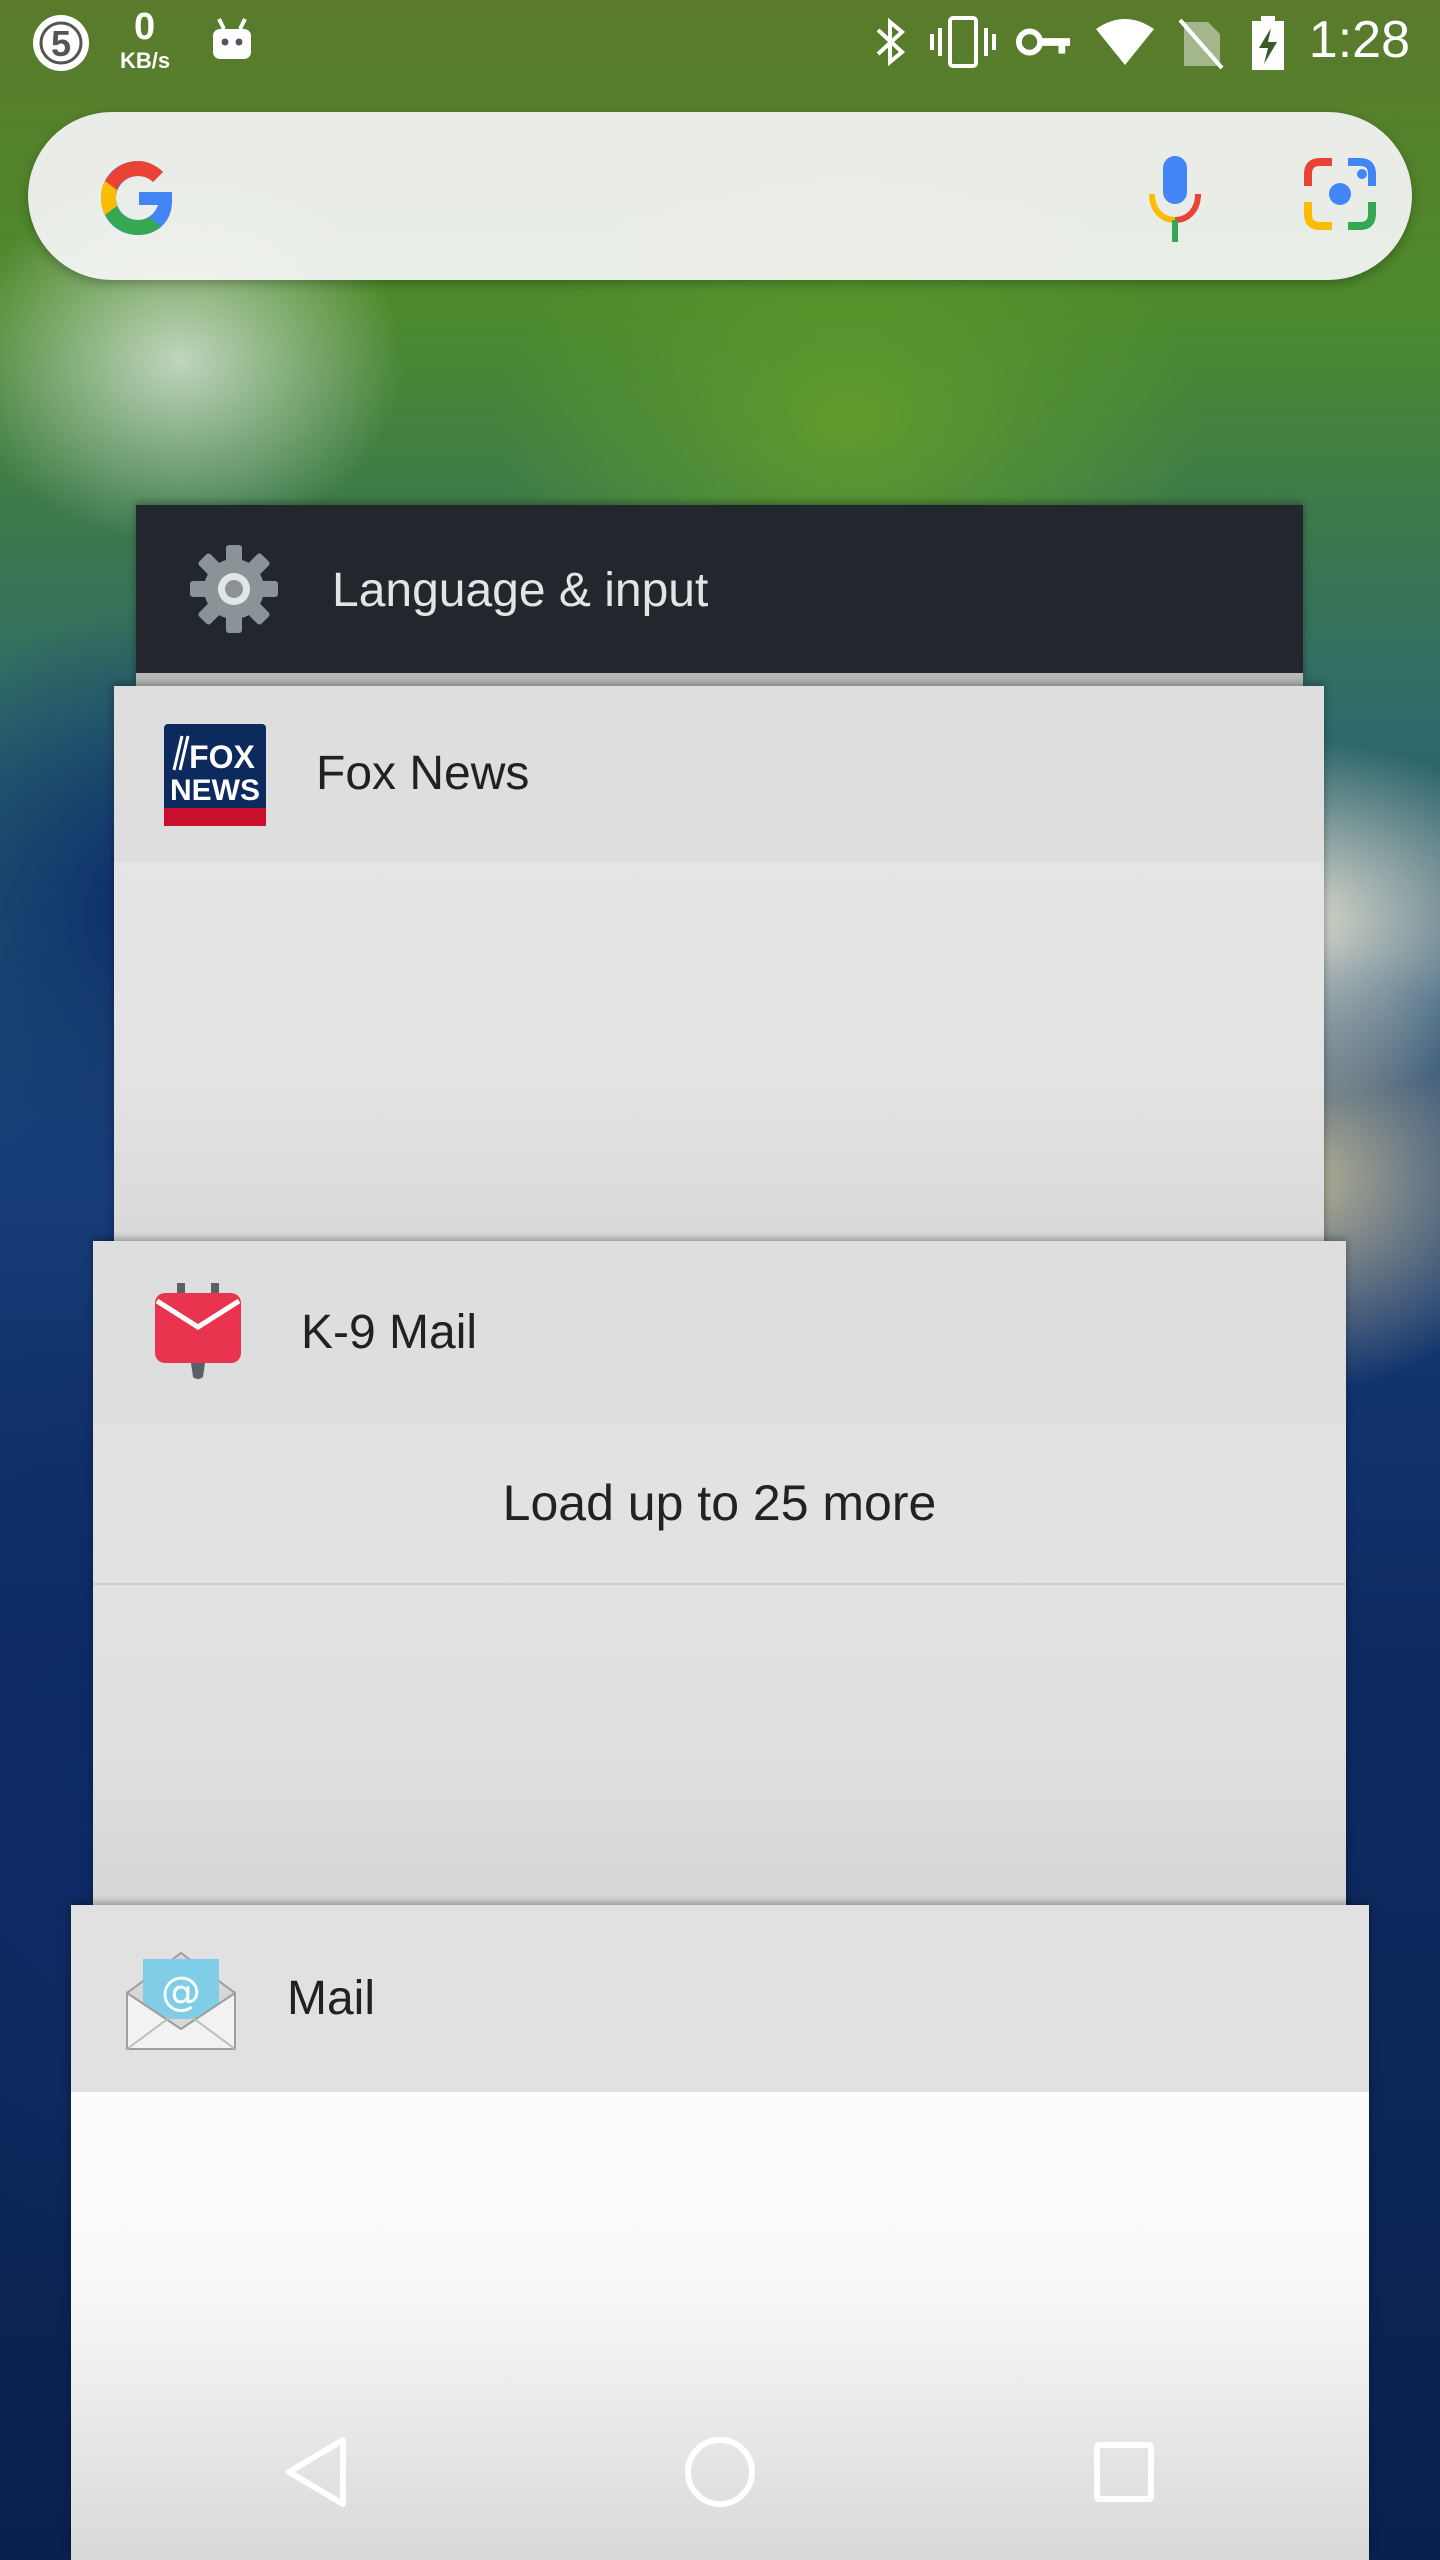 Image resolution: width=1440 pixels, height=2560 pixels. What do you see at coordinates (215, 790) in the screenshot?
I see `svg-text: NEWS` at bounding box center [215, 790].